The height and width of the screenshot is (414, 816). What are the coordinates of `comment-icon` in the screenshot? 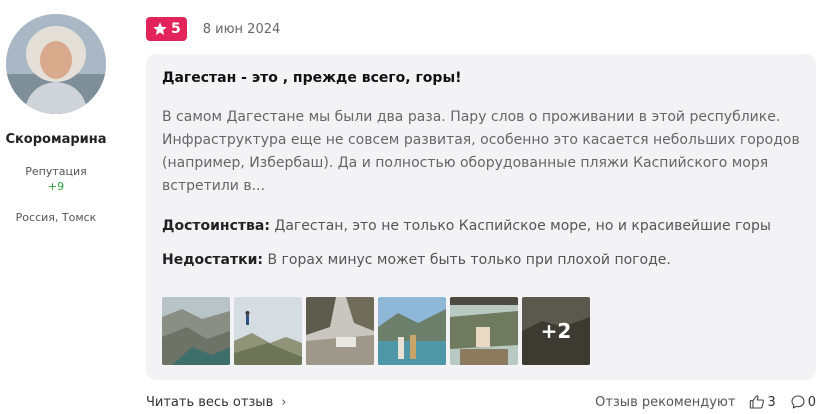 It's located at (798, 402).